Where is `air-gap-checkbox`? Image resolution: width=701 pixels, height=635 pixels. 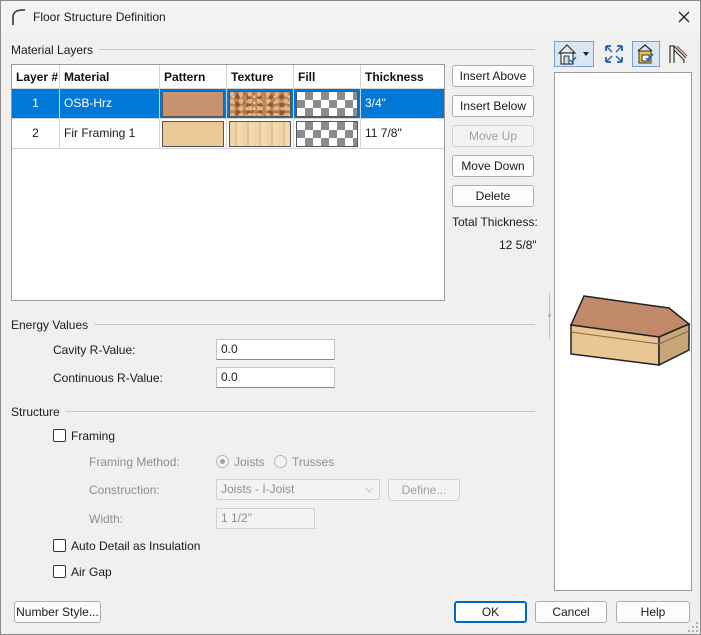
air-gap-checkbox is located at coordinates (59, 571).